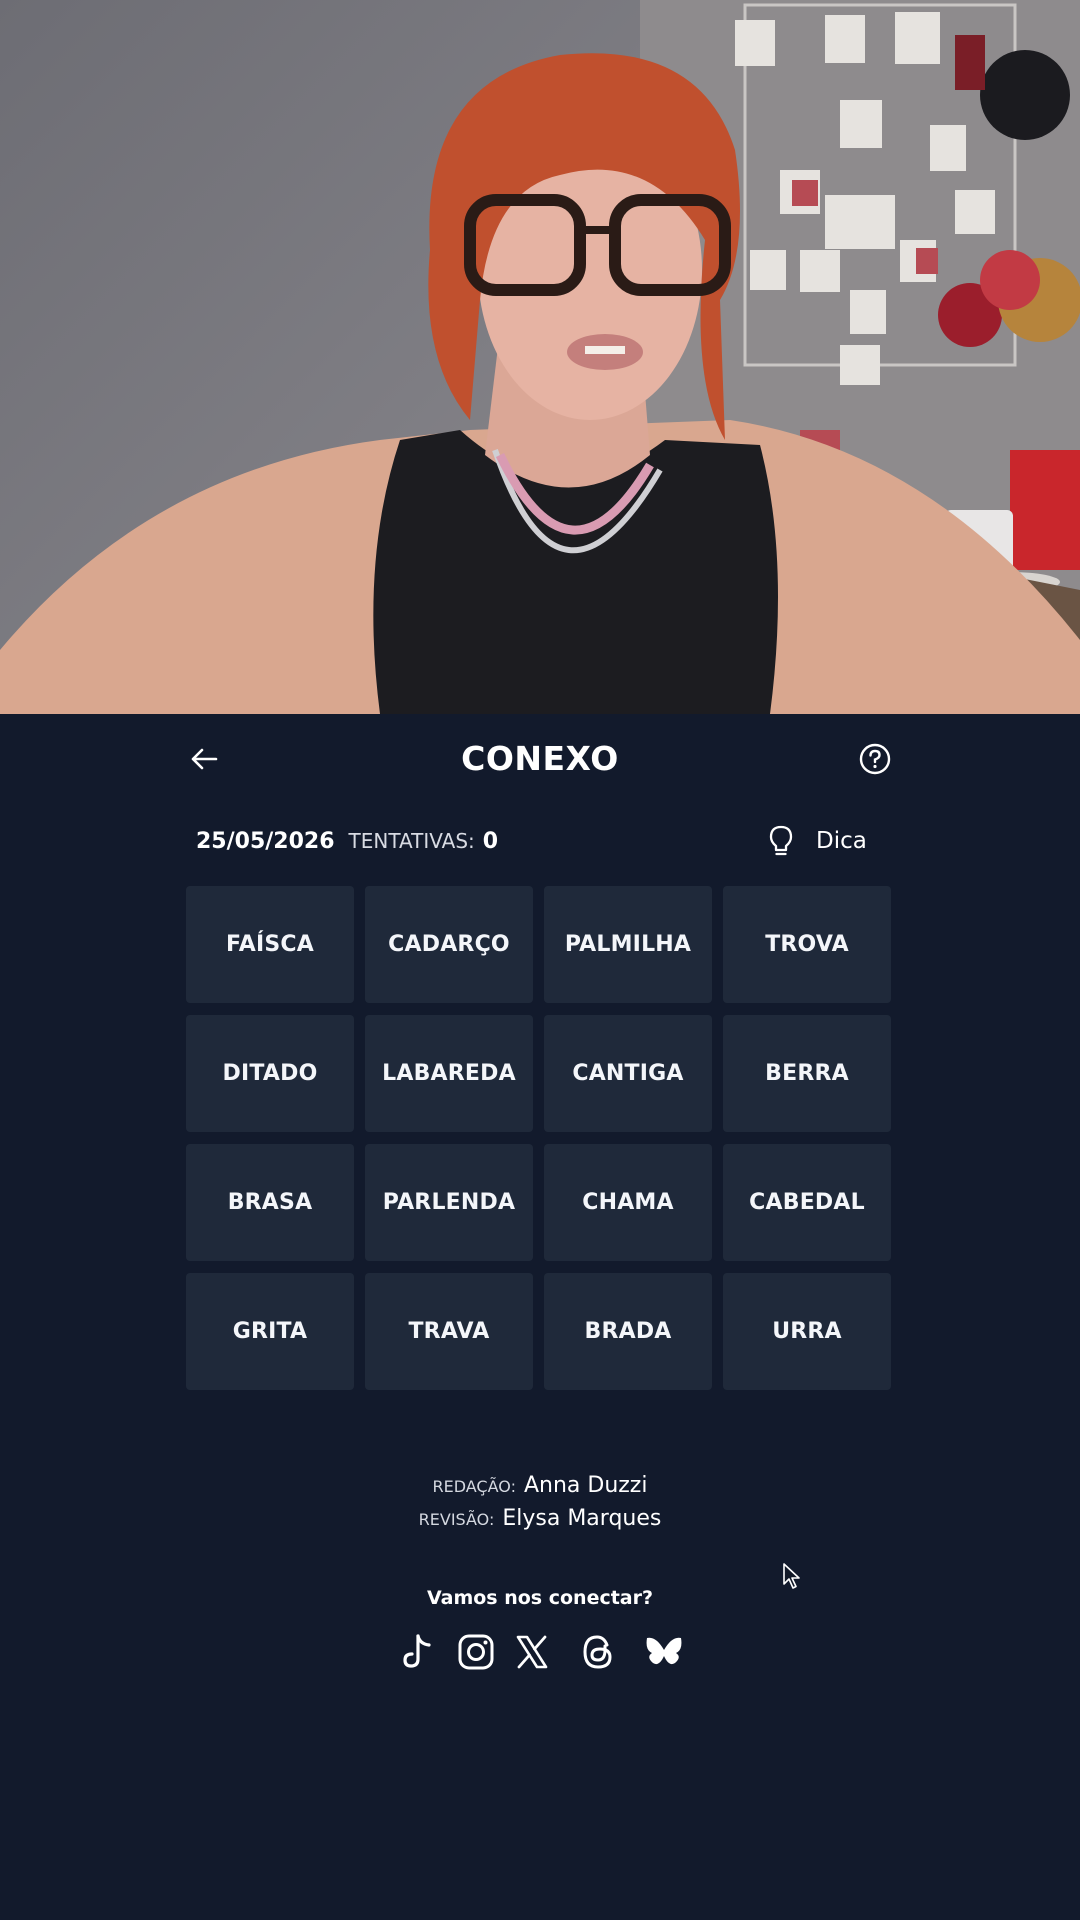  Describe the element at coordinates (449, 944) in the screenshot. I see `word-tile: CADARÇO` at that location.